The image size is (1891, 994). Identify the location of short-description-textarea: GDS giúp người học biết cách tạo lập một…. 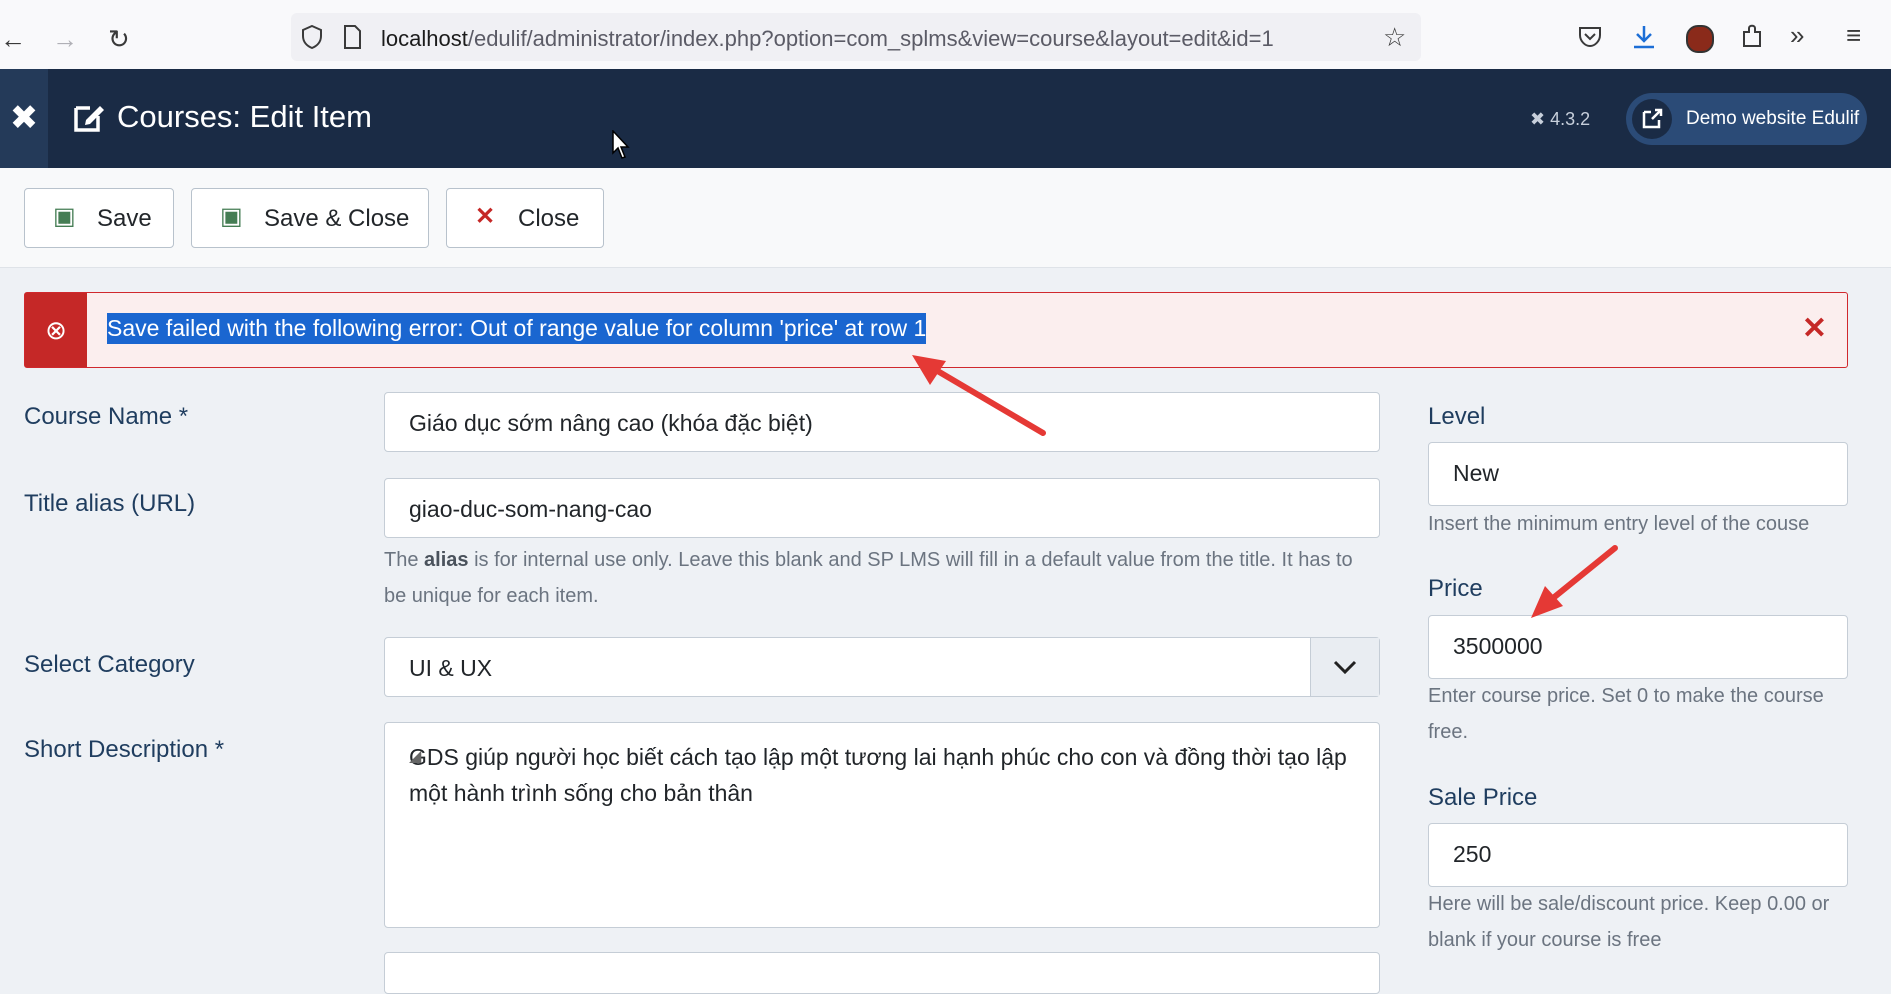
(882, 825).